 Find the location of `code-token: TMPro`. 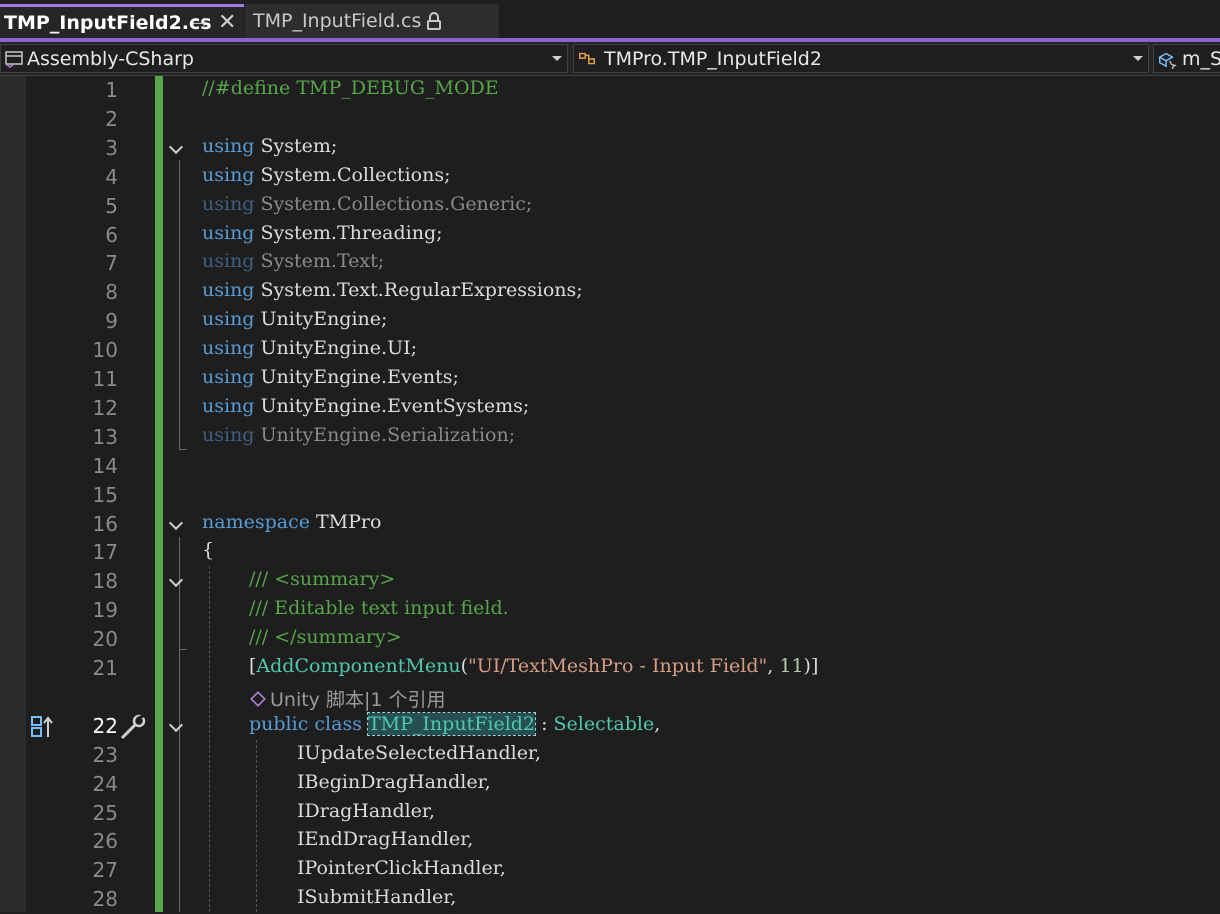

code-token: TMPro is located at coordinates (345, 521).